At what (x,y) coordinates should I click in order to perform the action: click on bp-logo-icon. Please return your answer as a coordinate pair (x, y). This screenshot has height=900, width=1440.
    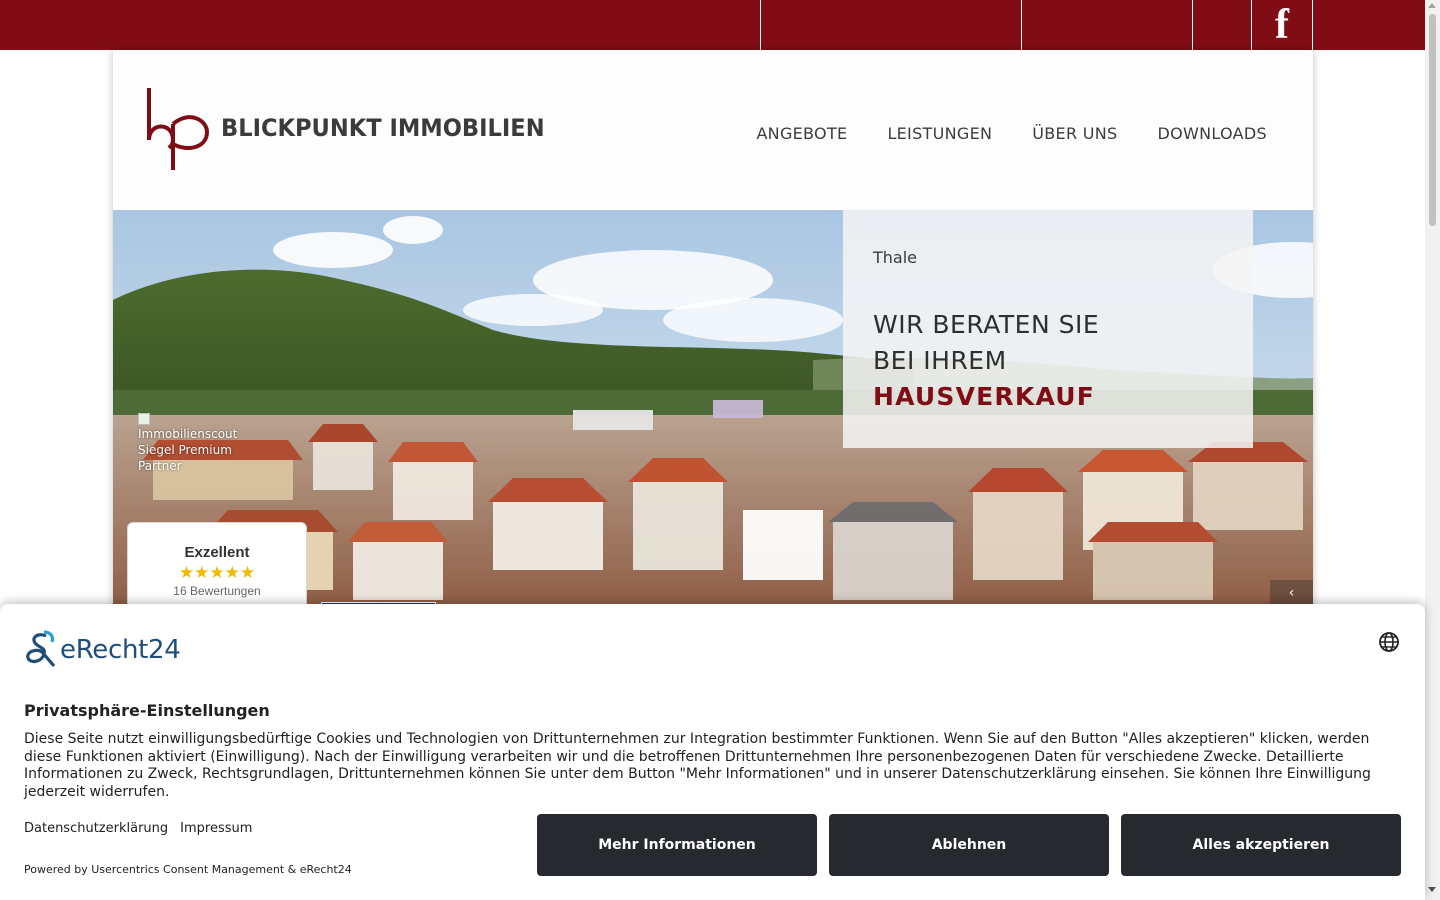
    Looking at the image, I should click on (178, 129).